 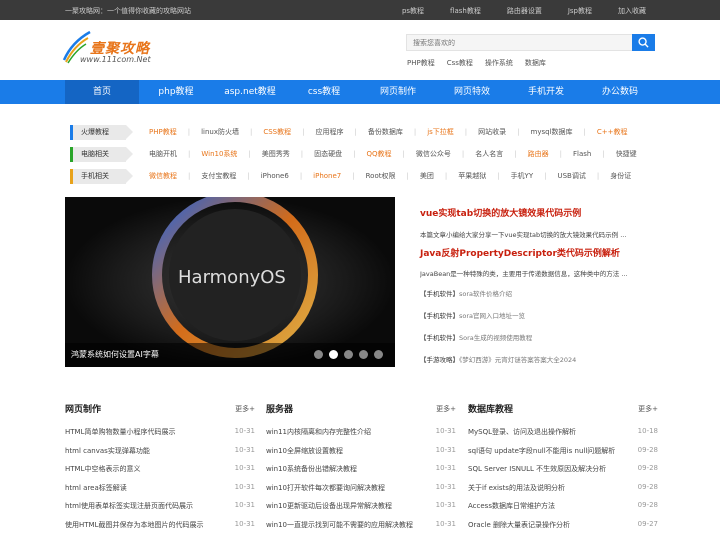 What do you see at coordinates (493, 132) in the screenshot?
I see `category-item: 网站收录 |` at bounding box center [493, 132].